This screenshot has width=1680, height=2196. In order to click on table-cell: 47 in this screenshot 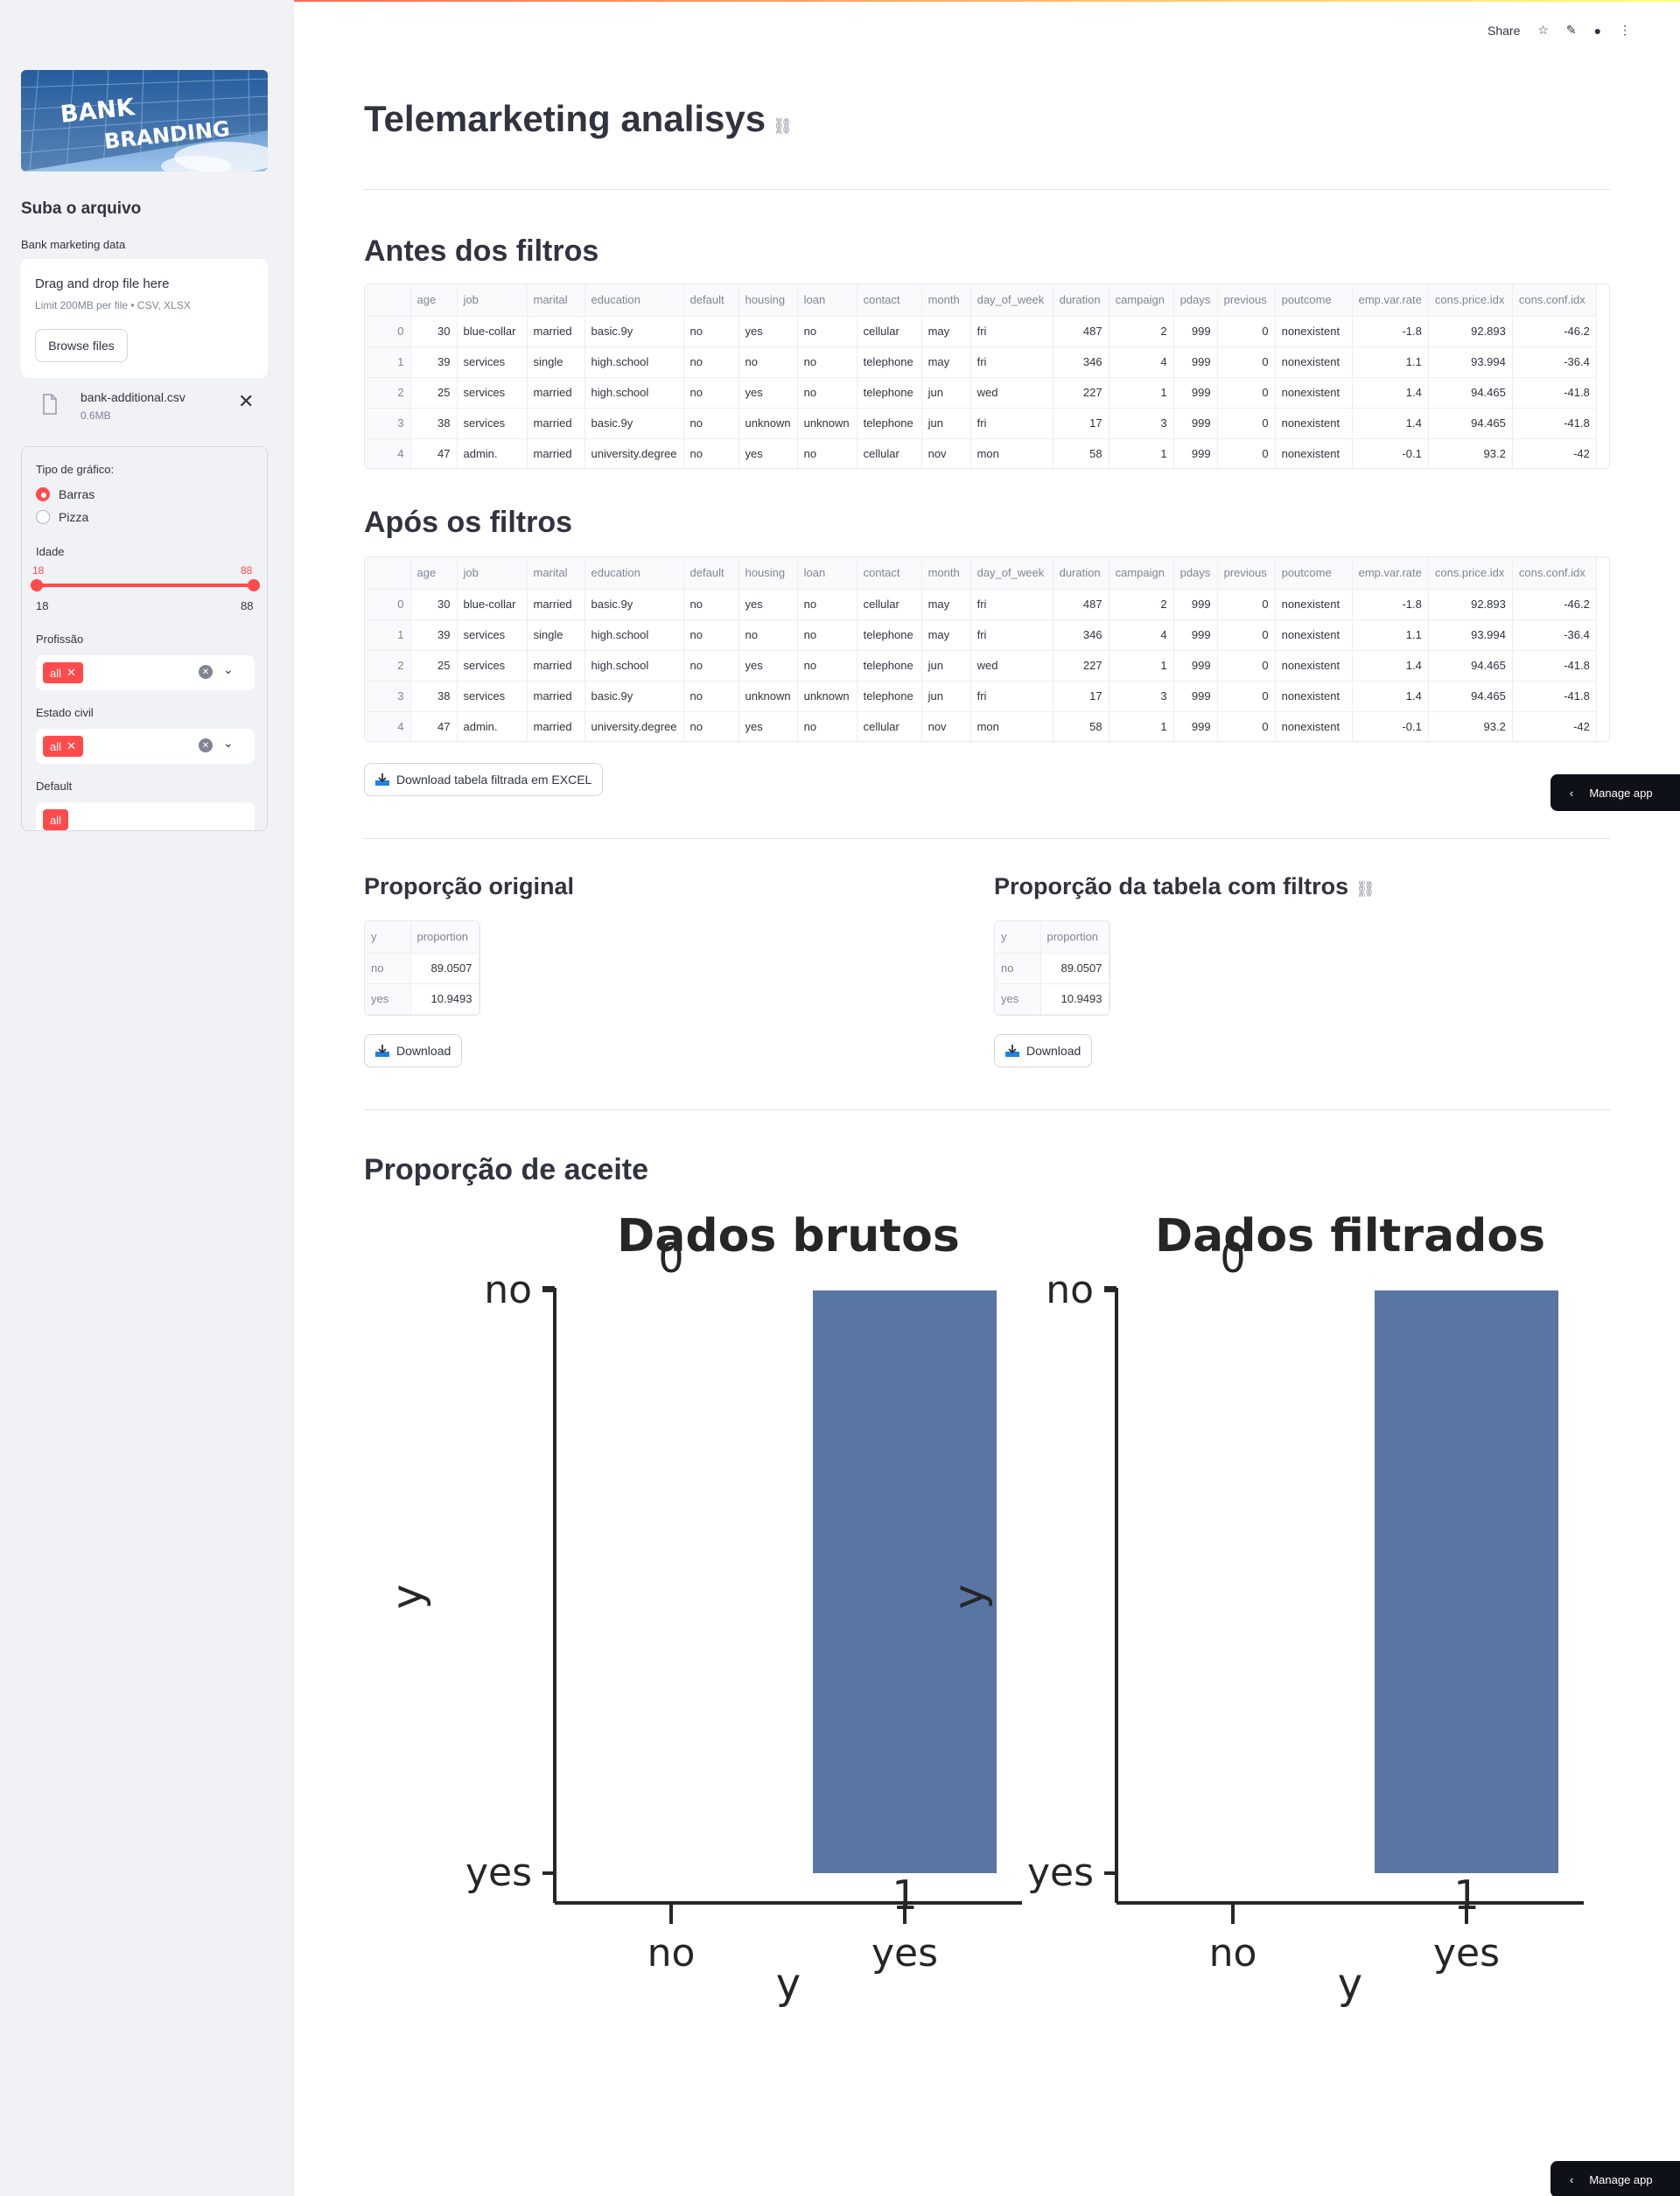, I will do `click(434, 726)`.